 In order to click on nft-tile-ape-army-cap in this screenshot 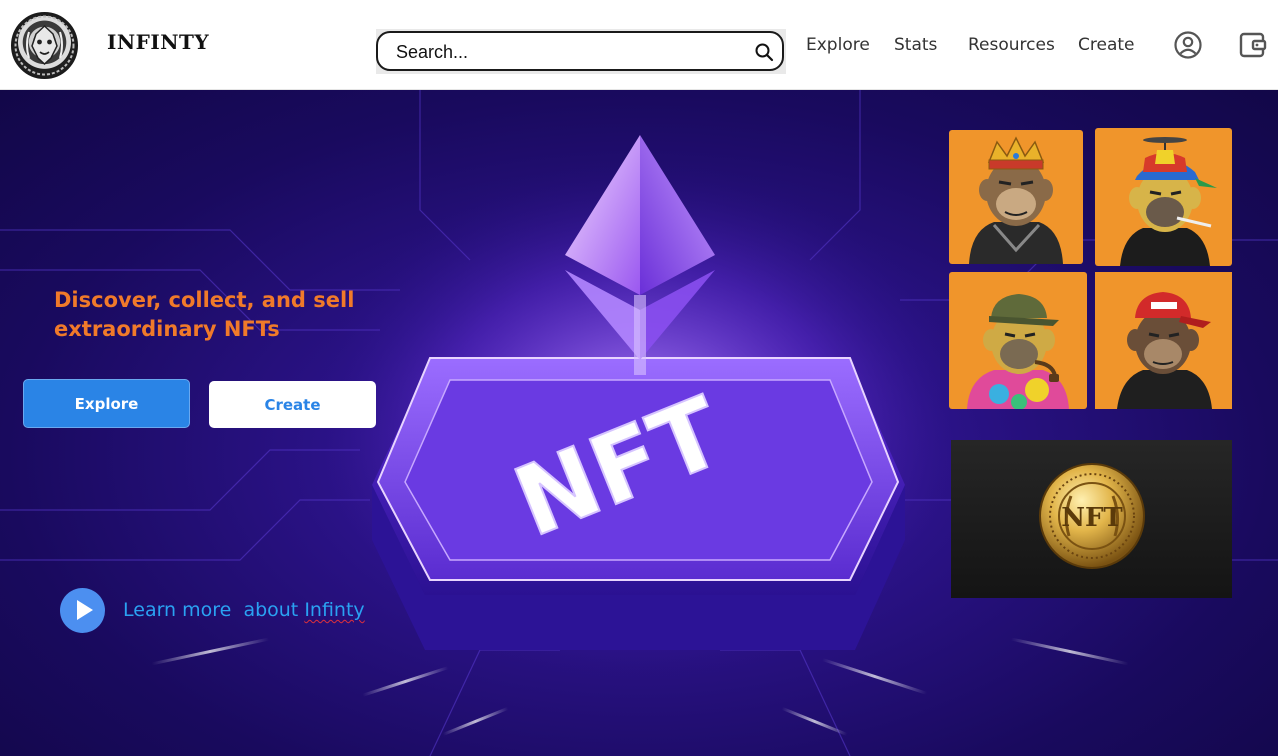, I will do `click(1018, 340)`.